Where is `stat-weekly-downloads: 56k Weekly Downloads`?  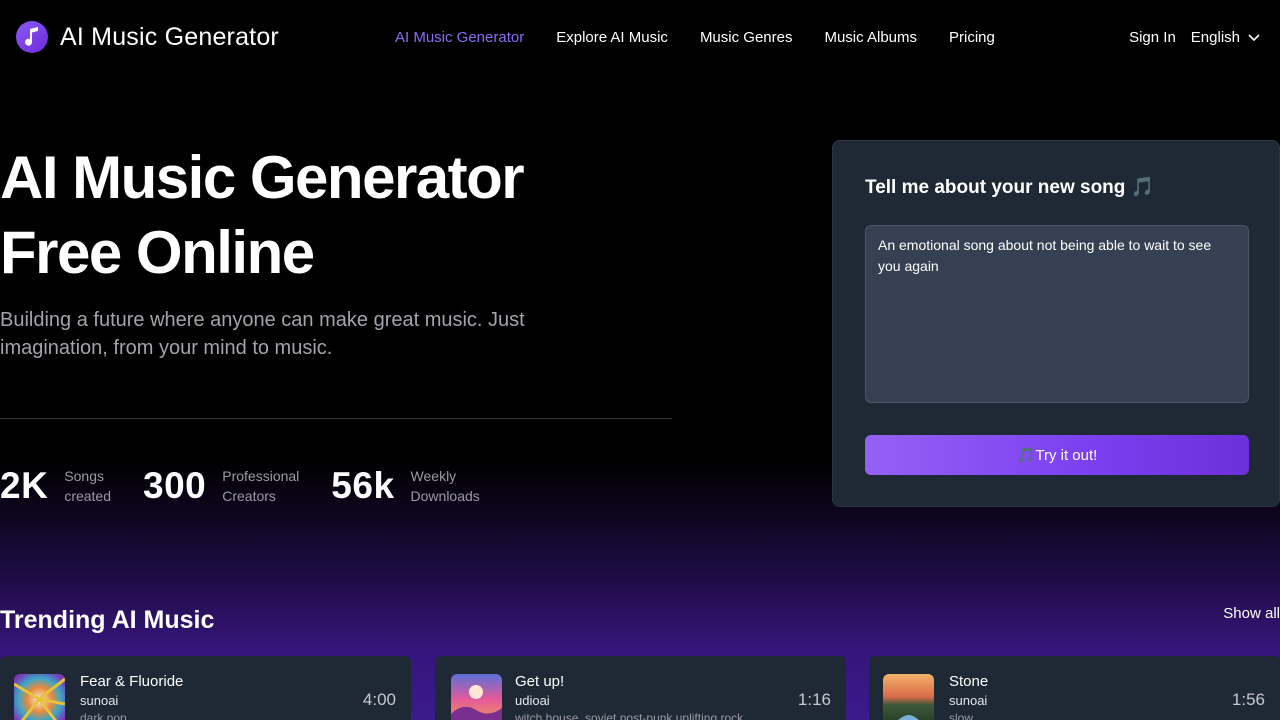 stat-weekly-downloads: 56k Weekly Downloads is located at coordinates (405, 486).